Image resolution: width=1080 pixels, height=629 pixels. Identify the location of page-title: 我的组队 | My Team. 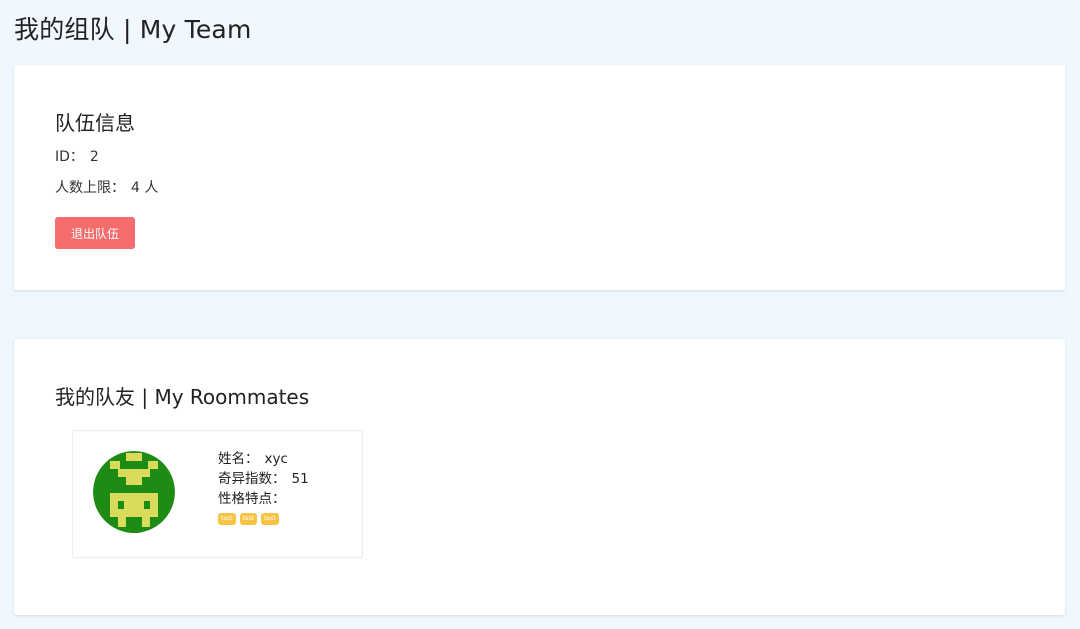
(133, 29).